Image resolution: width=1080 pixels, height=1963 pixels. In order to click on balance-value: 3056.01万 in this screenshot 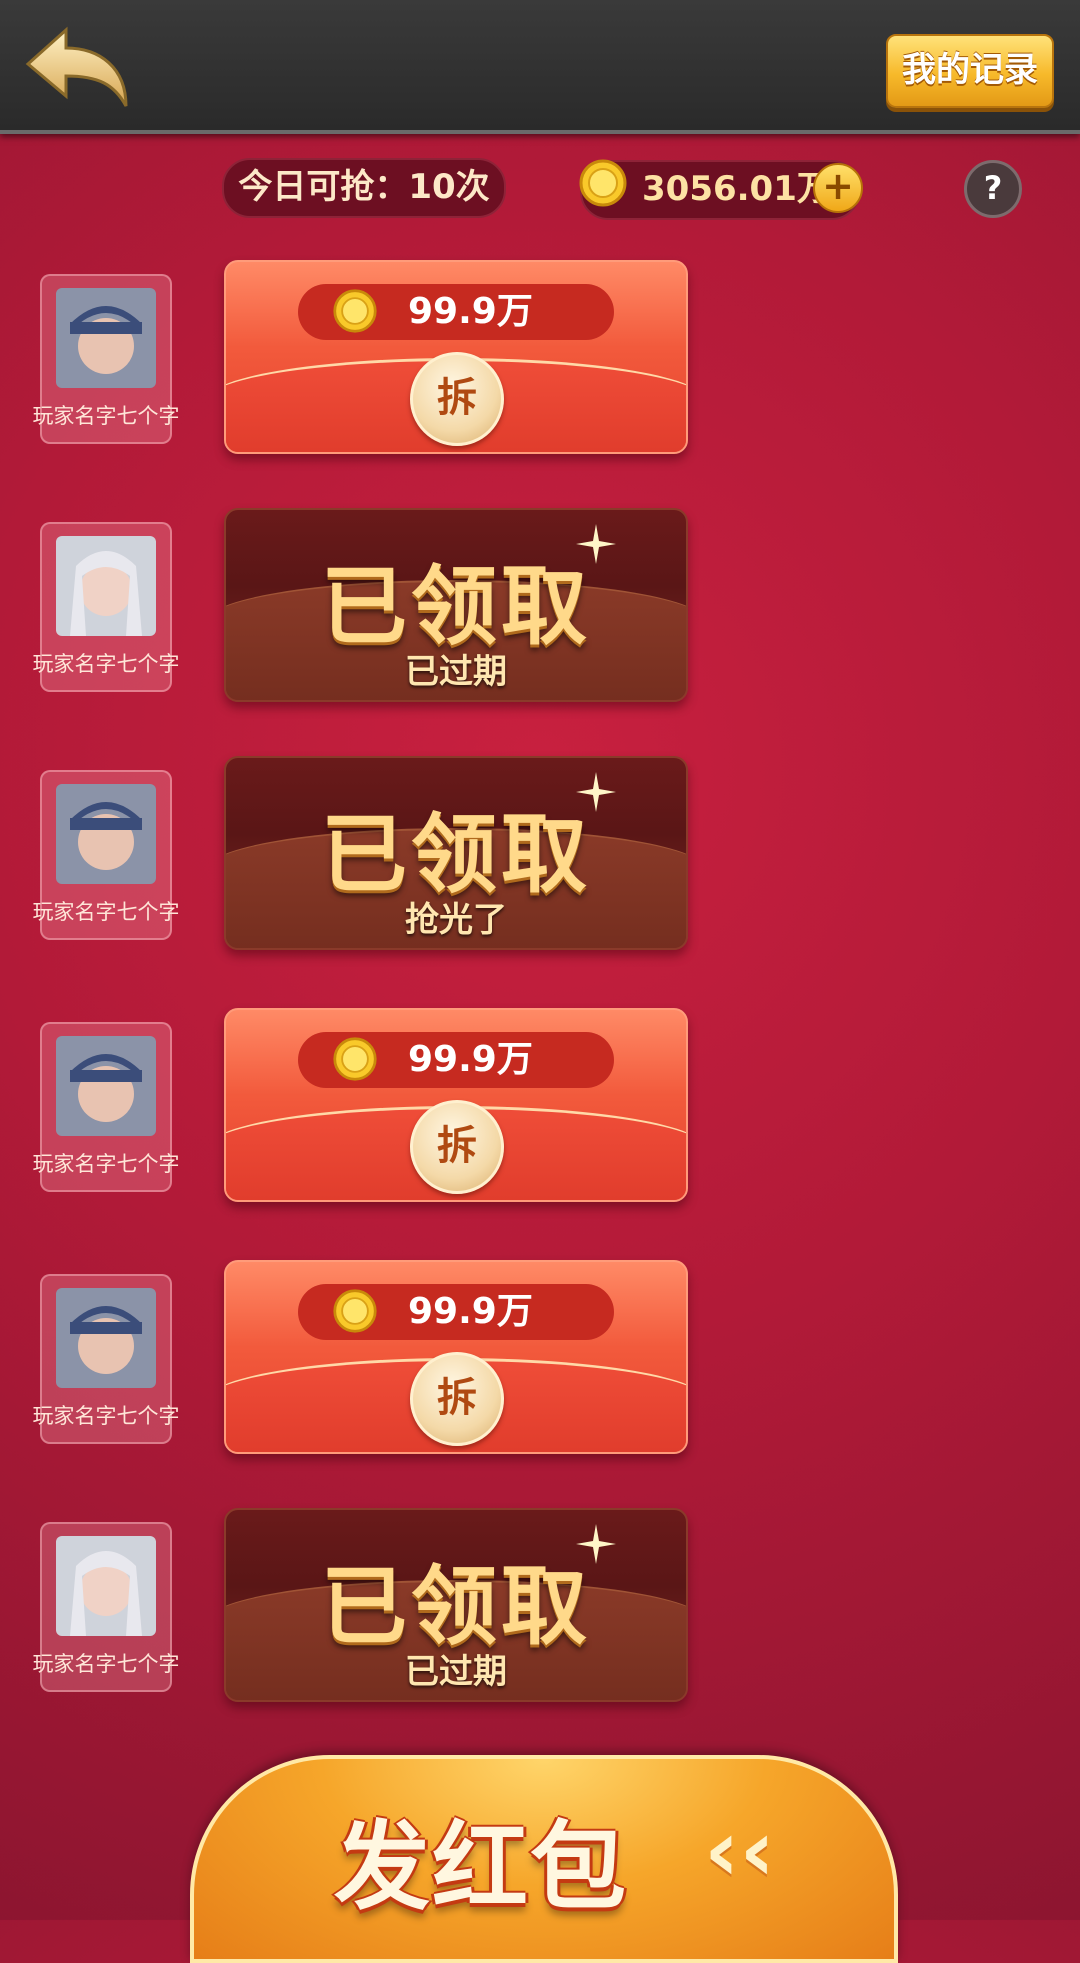, I will do `click(736, 189)`.